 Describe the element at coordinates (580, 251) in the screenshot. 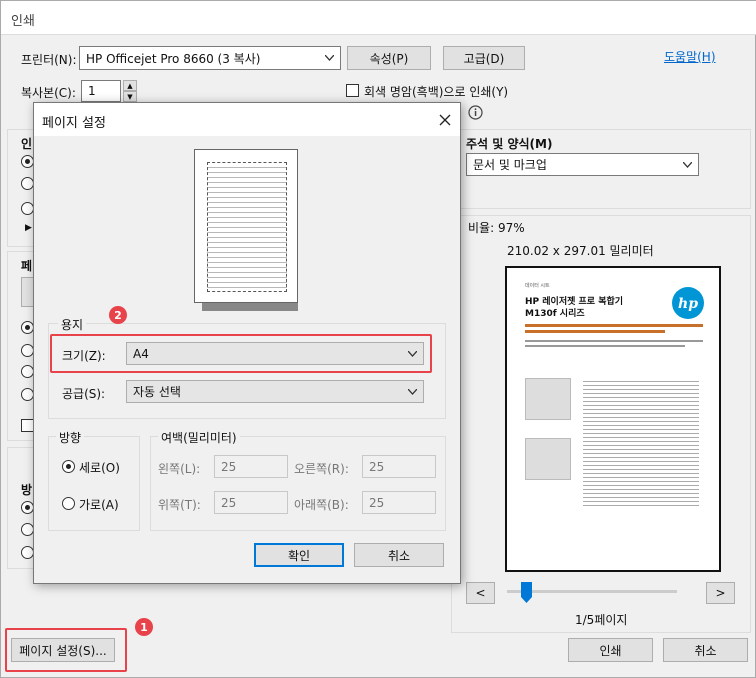

I see `page-size-label: 210.02 x 297.01 밀리미터` at that location.